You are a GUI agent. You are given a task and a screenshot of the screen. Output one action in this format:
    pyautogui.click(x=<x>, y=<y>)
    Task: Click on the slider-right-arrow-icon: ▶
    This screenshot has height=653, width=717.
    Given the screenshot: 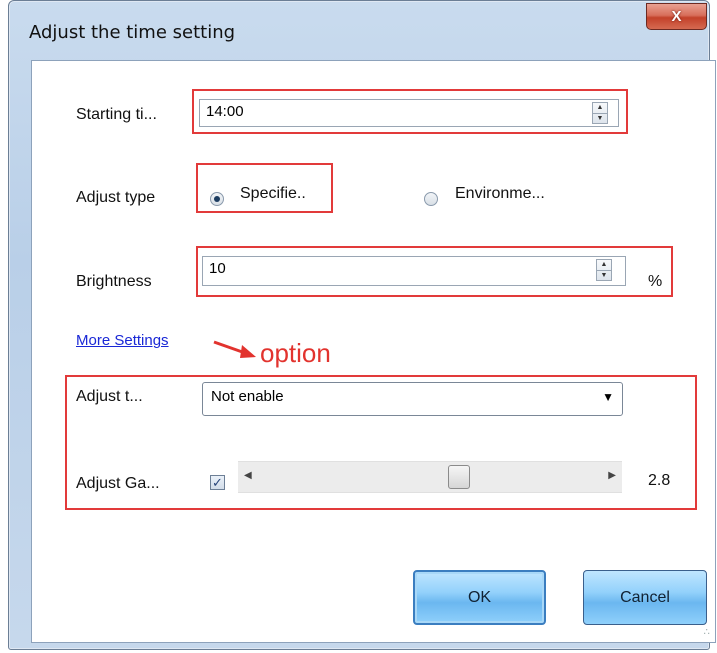 What is the action you would take?
    pyautogui.click(x=612, y=475)
    